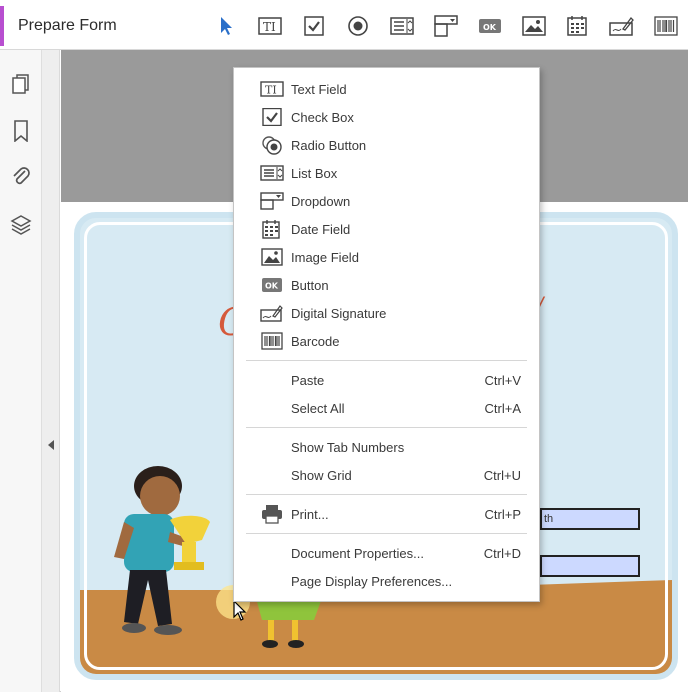 The width and height of the screenshot is (688, 692). What do you see at coordinates (386, 173) in the screenshot?
I see `menu-item-list-box: List Box` at bounding box center [386, 173].